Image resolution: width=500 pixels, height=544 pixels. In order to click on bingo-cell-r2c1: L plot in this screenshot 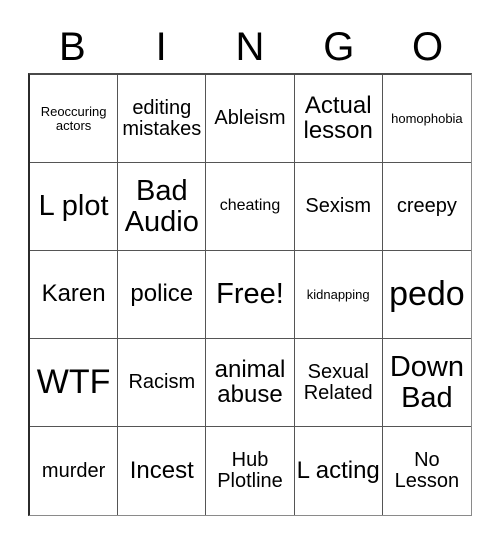, I will do `click(74, 207)`.